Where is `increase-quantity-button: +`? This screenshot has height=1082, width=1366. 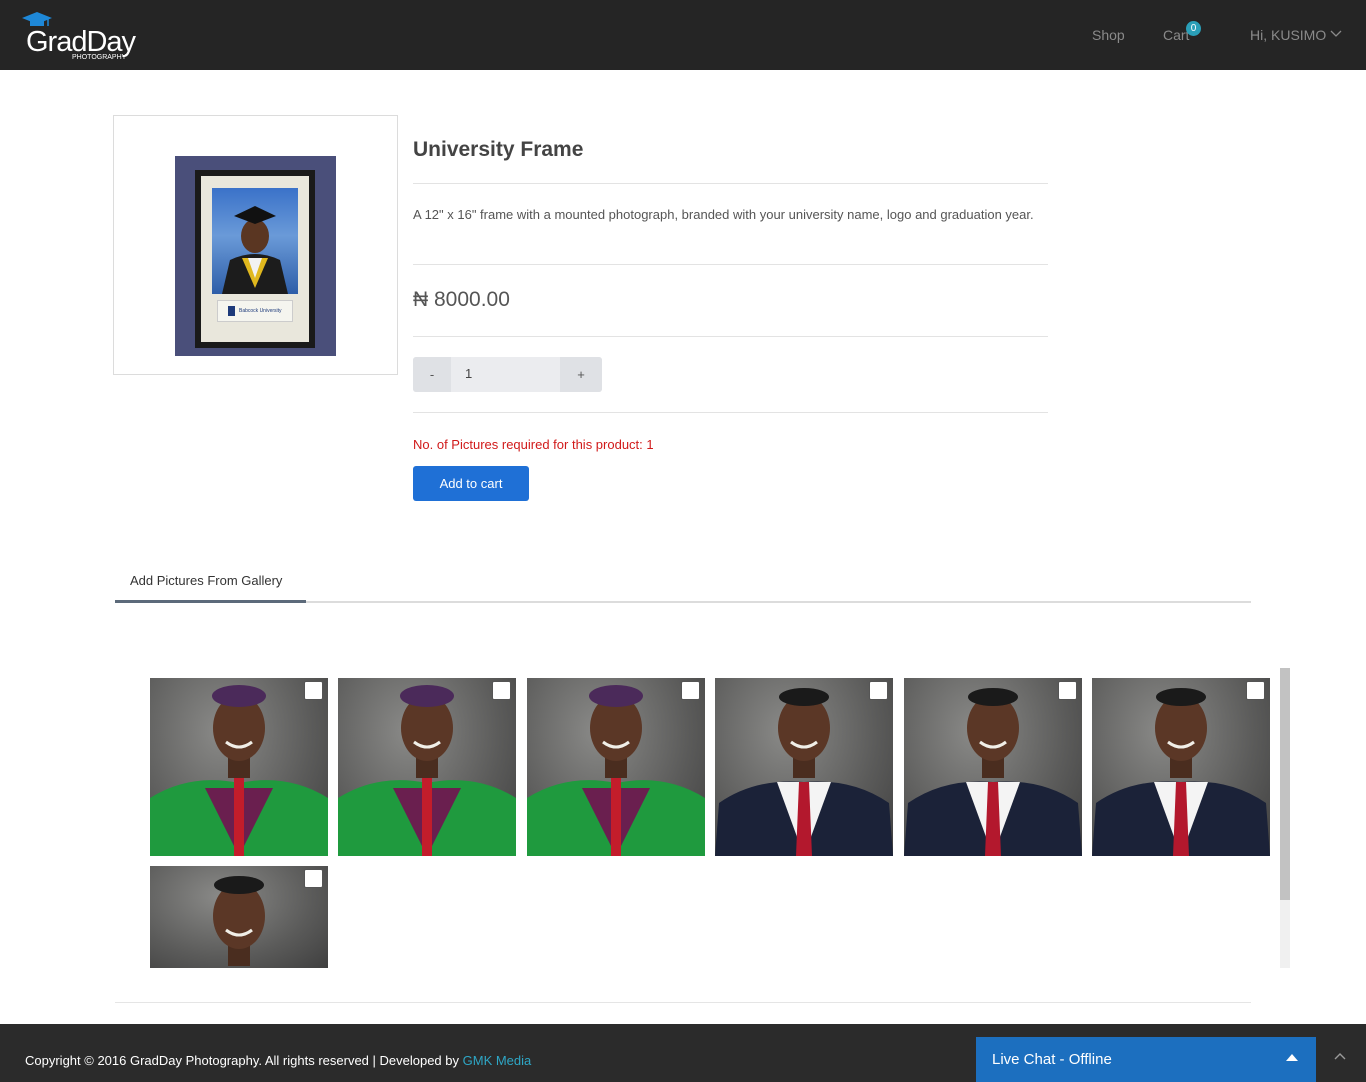
increase-quantity-button: + is located at coordinates (581, 374).